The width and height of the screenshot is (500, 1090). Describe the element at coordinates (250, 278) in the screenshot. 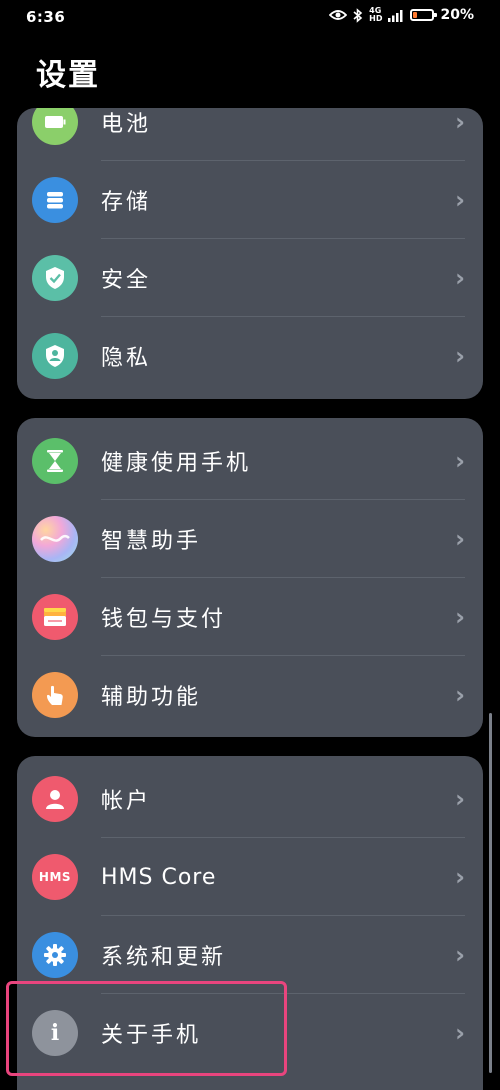

I see `settings-item-security: 安全 ›` at that location.